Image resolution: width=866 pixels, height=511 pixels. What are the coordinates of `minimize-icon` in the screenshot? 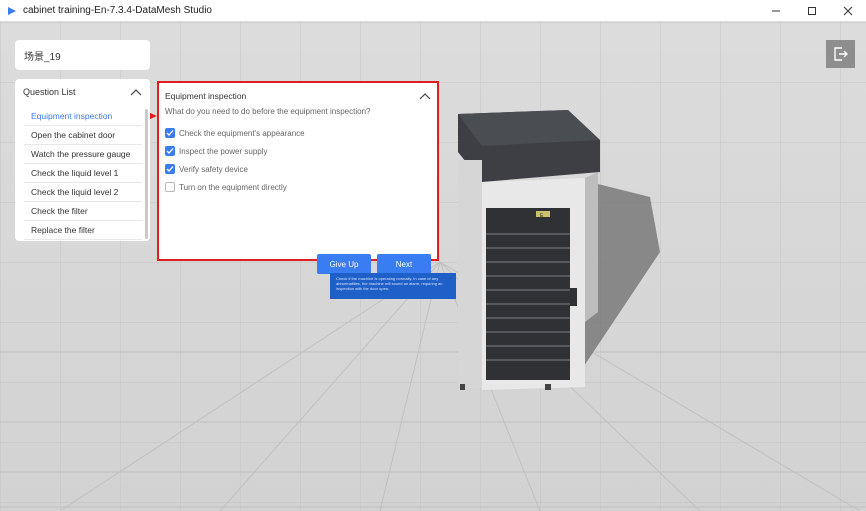 It's located at (776, 11).